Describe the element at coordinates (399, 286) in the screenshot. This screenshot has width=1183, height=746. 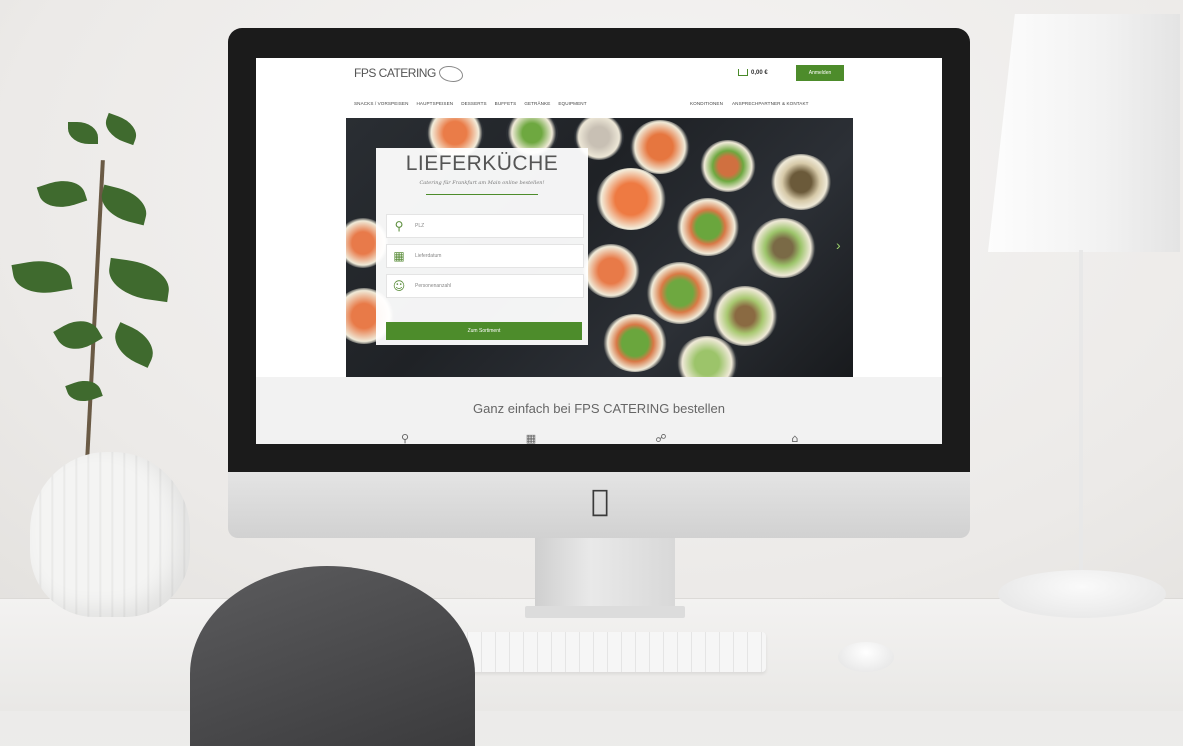
I see `person-icon: ☺` at that location.